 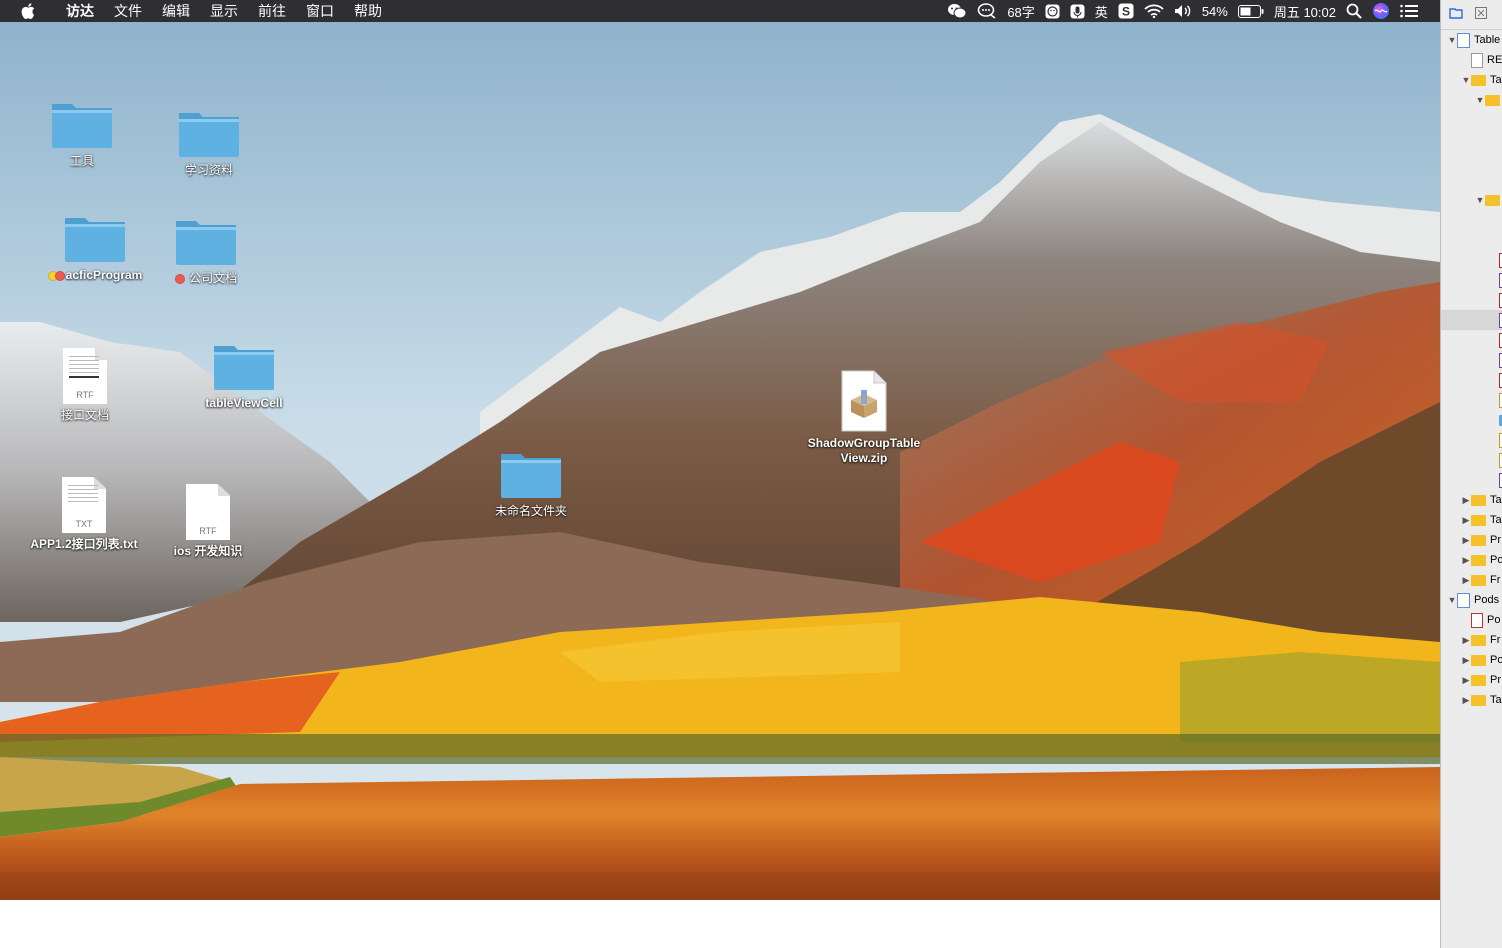 What do you see at coordinates (176, 11) in the screenshot?
I see `menu-edit: 编辑` at bounding box center [176, 11].